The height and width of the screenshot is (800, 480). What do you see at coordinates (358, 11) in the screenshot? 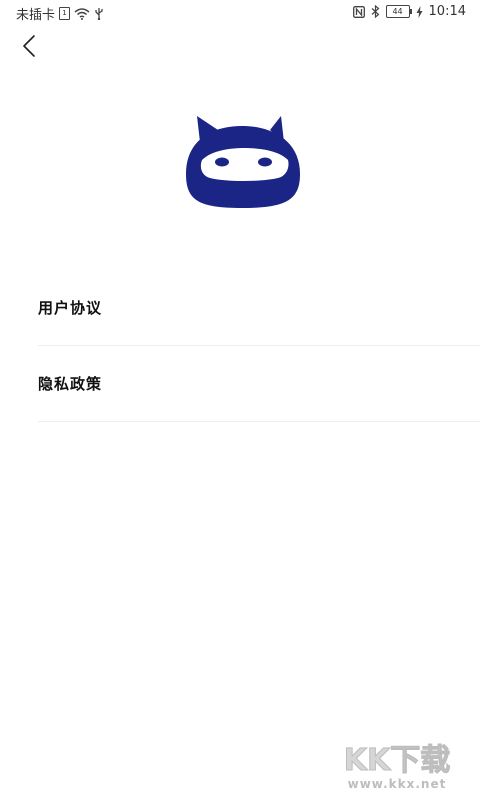
I see `nfc-icon` at bounding box center [358, 11].